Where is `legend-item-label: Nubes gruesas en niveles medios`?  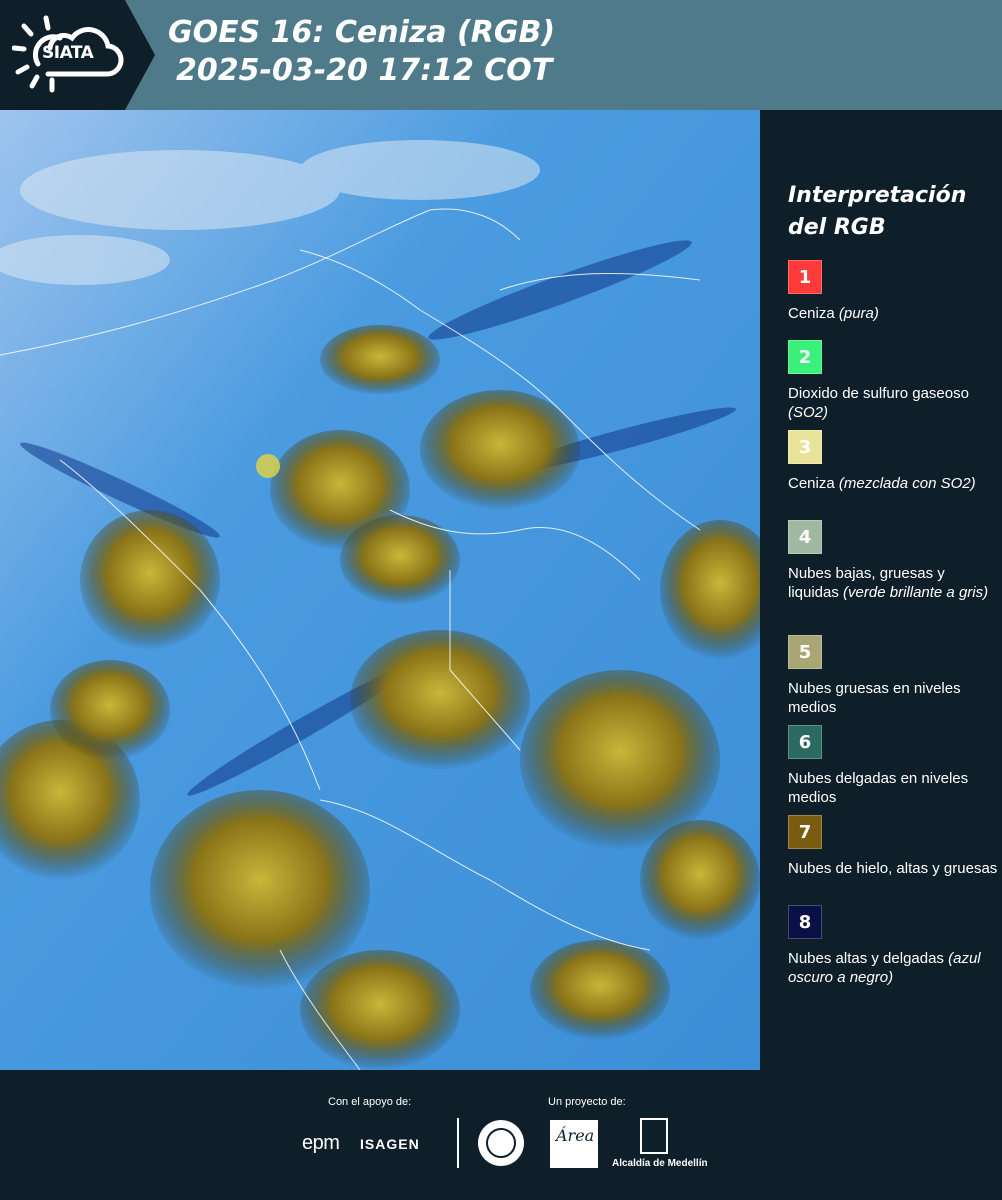 legend-item-label: Nubes gruesas en niveles medios is located at coordinates (874, 698).